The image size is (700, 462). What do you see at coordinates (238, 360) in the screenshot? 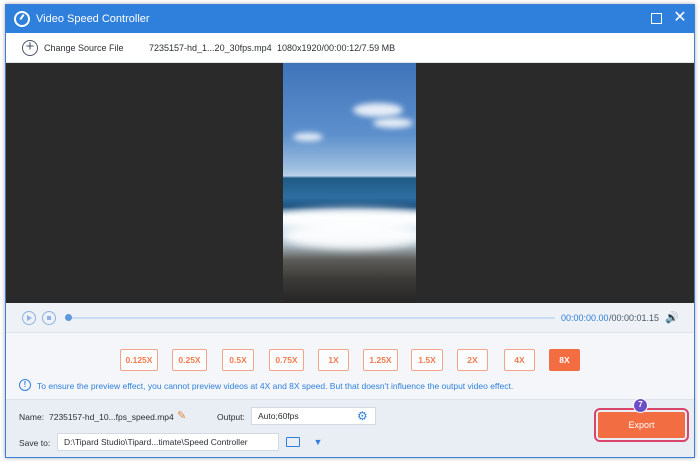
I see `speed-option-0.5x: 0.5X` at bounding box center [238, 360].